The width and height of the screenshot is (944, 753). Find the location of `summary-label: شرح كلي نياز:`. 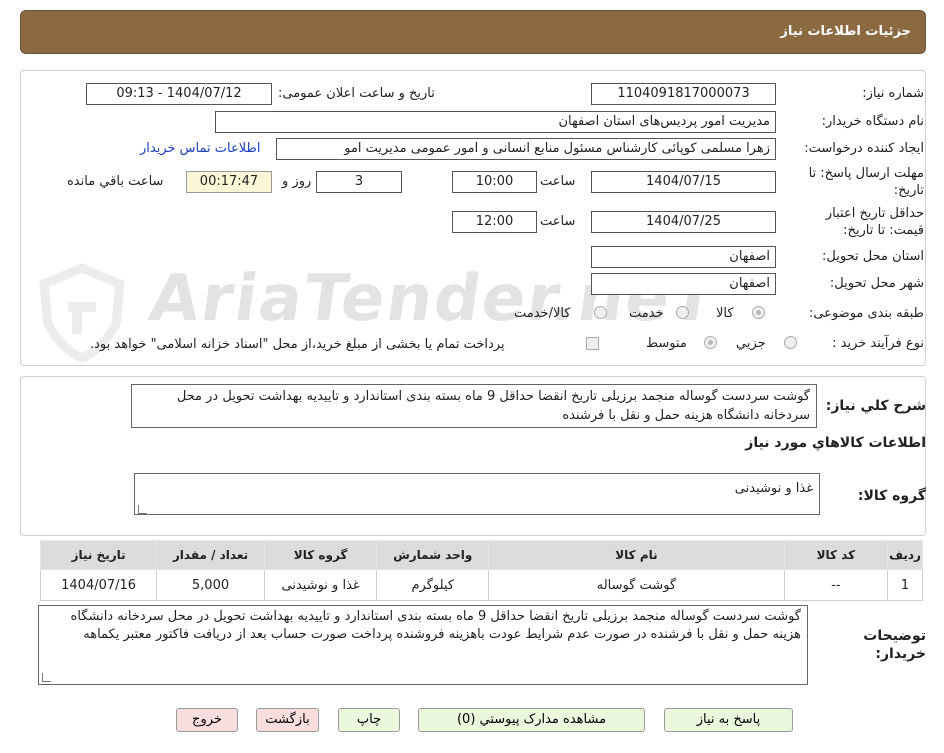

summary-label: شرح كلي نياز: is located at coordinates (875, 406).